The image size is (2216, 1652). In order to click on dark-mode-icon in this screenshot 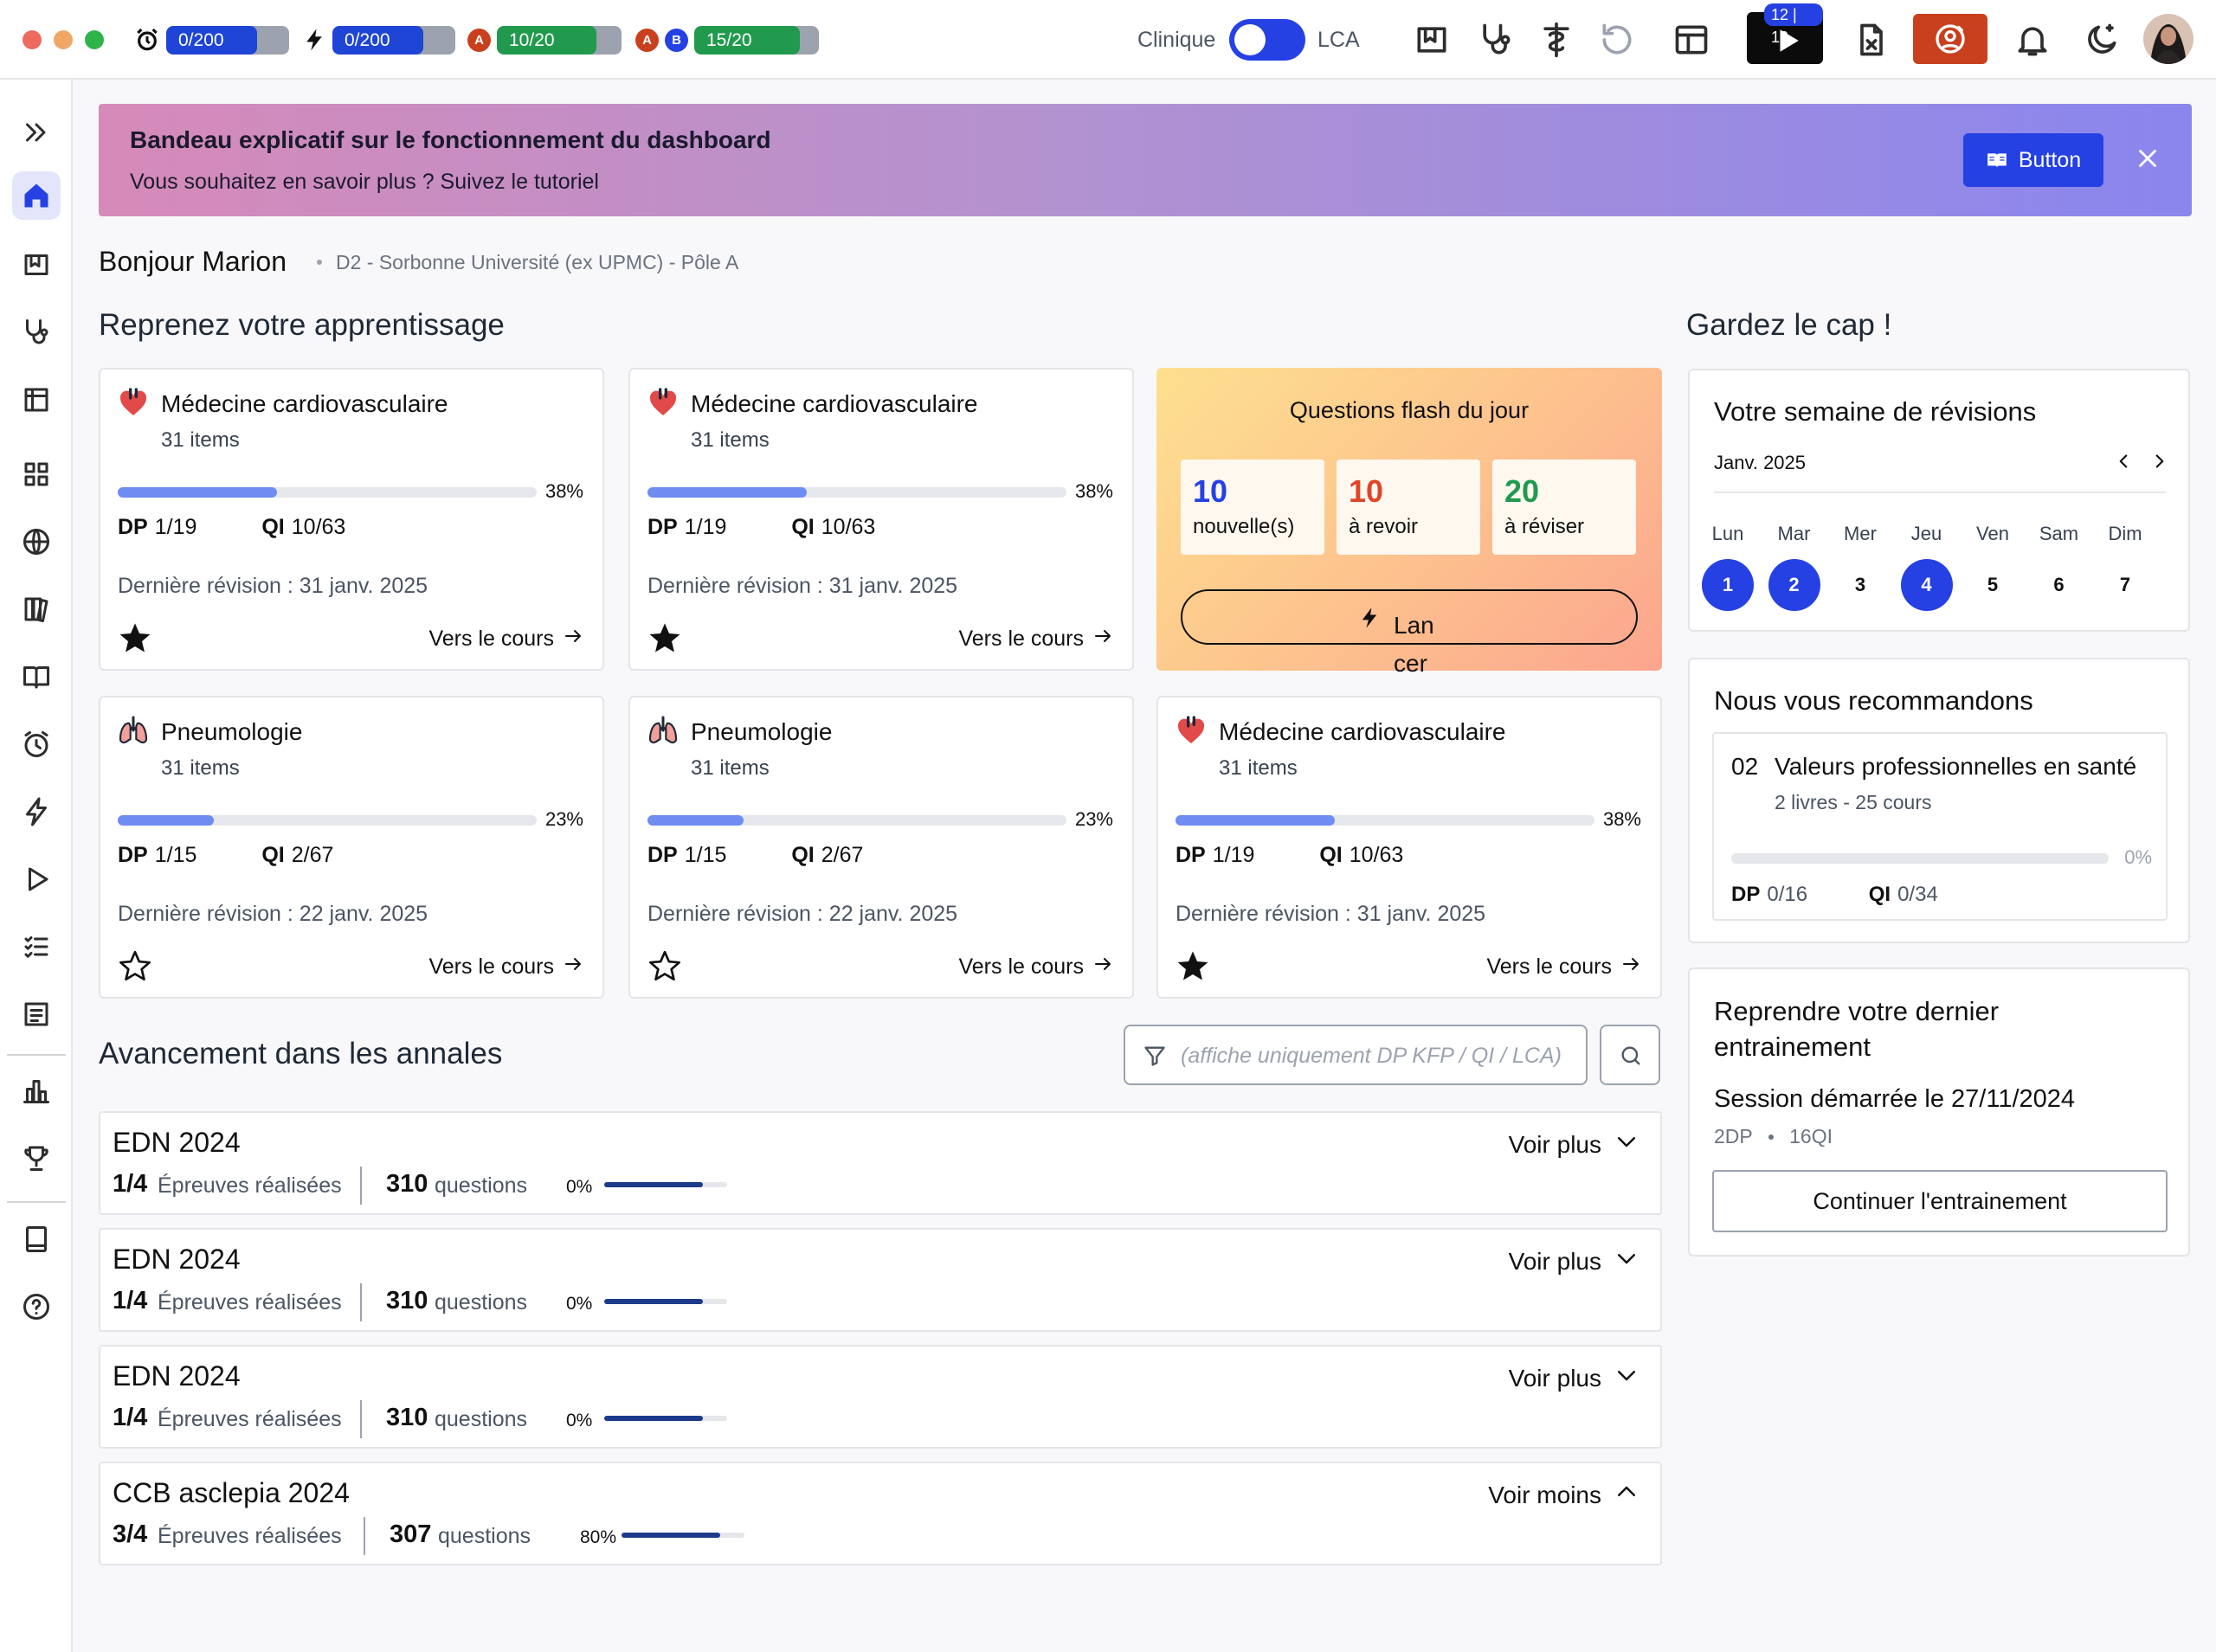, I will do `click(2102, 40)`.